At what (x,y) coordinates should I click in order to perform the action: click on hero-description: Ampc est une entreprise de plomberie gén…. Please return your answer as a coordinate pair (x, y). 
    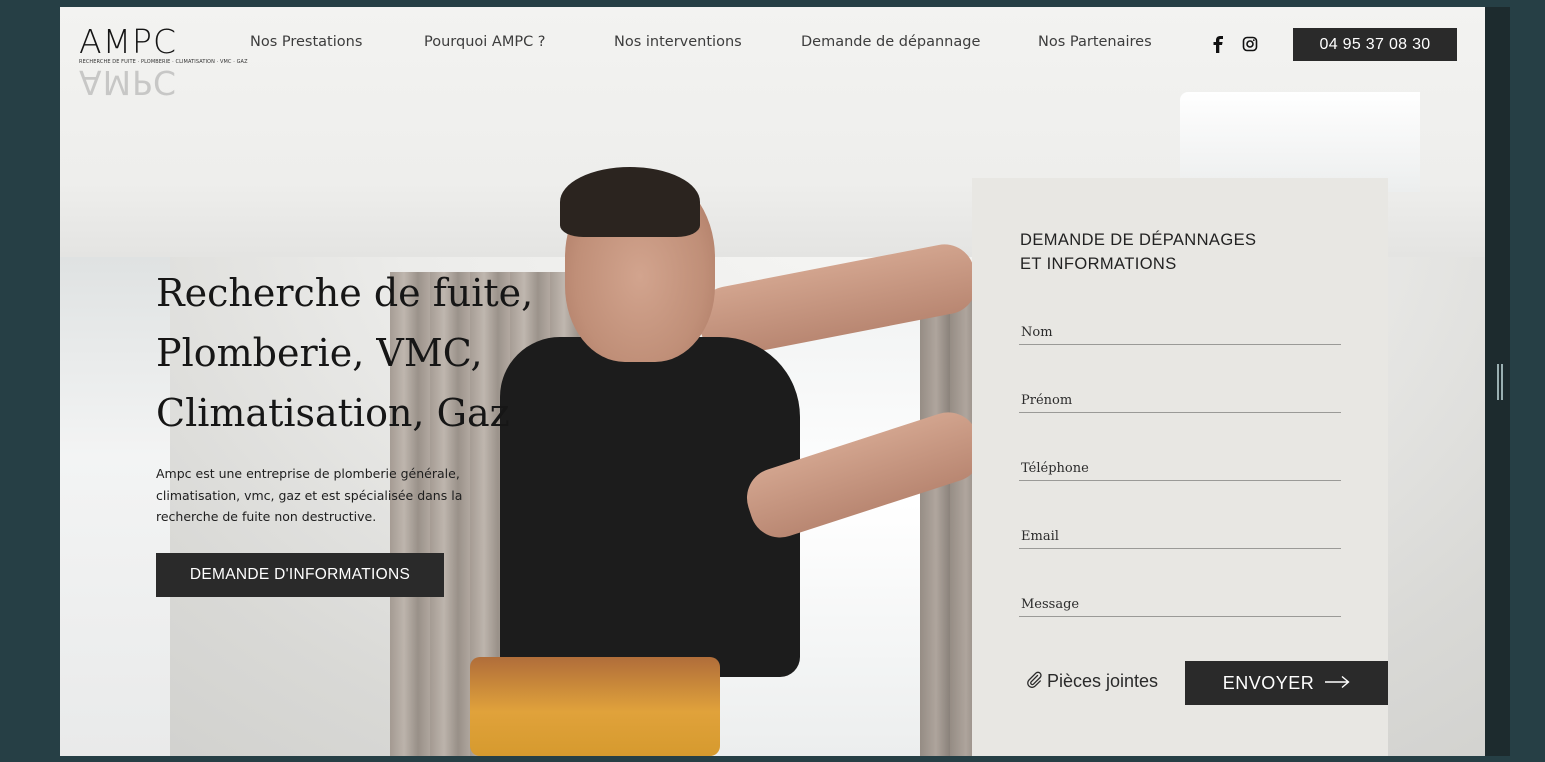
    Looking at the image, I should click on (309, 495).